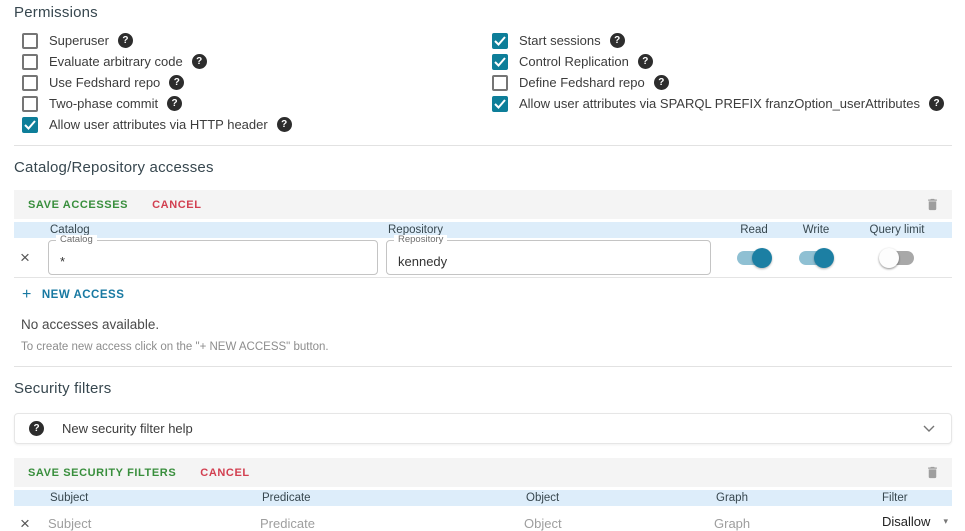  I want to click on header-object: Object, so click(543, 498).